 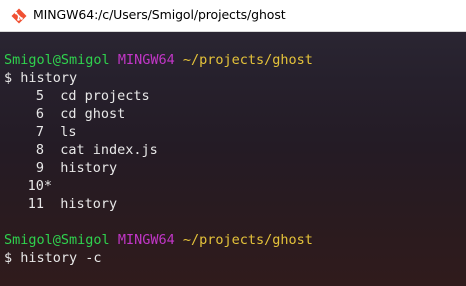 What do you see at coordinates (39, 114) in the screenshot?
I see `history-number: 6` at bounding box center [39, 114].